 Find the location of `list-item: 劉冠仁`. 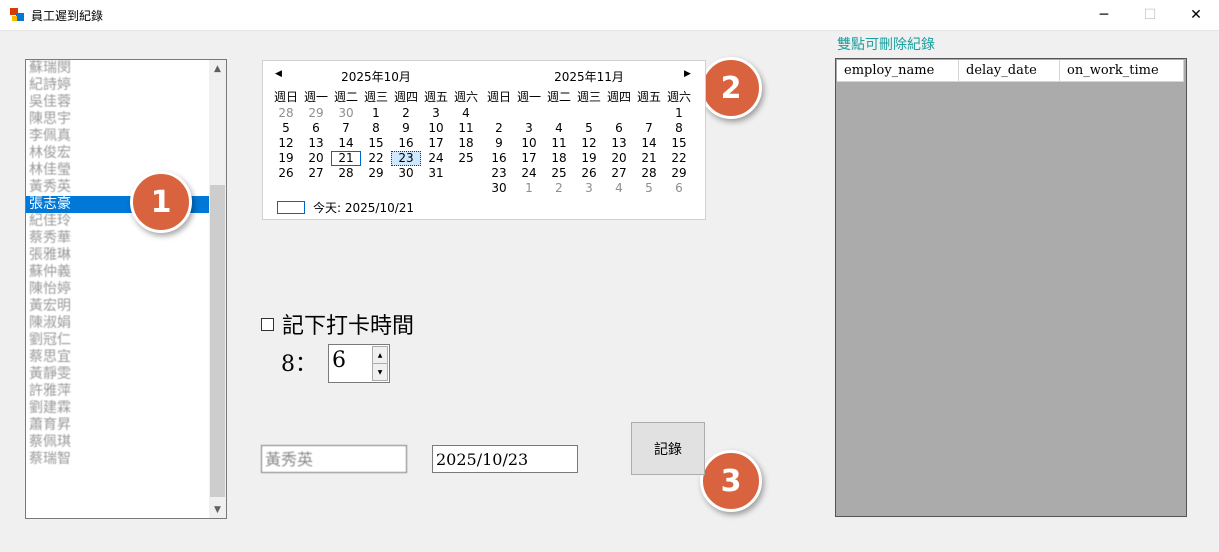

list-item: 劉冠仁 is located at coordinates (126, 340).